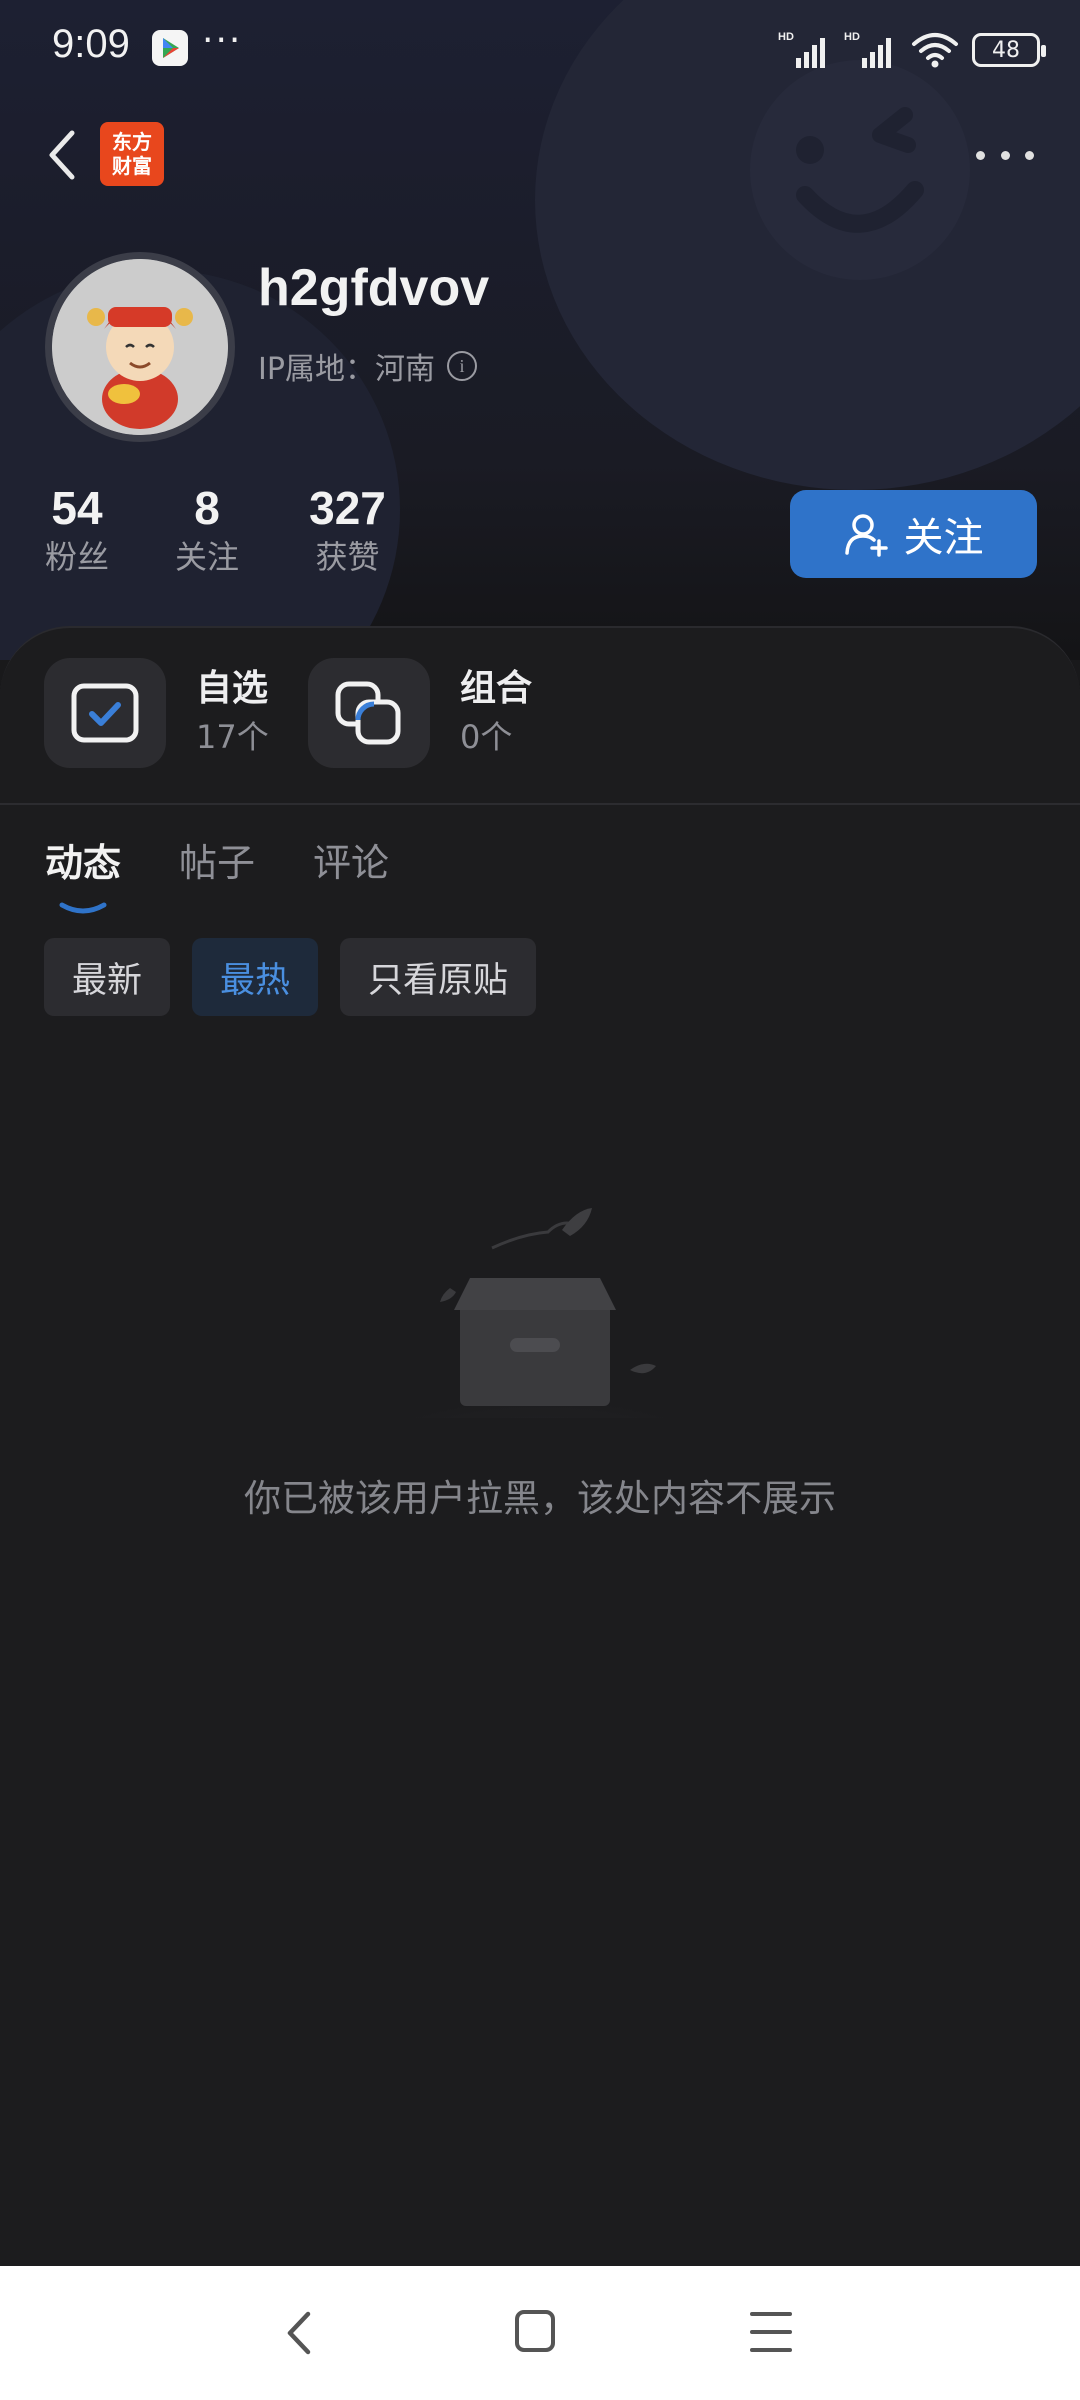 The height and width of the screenshot is (2400, 1080). Describe the element at coordinates (438, 977) in the screenshot. I see `filter-original-only: 只看原贴` at that location.